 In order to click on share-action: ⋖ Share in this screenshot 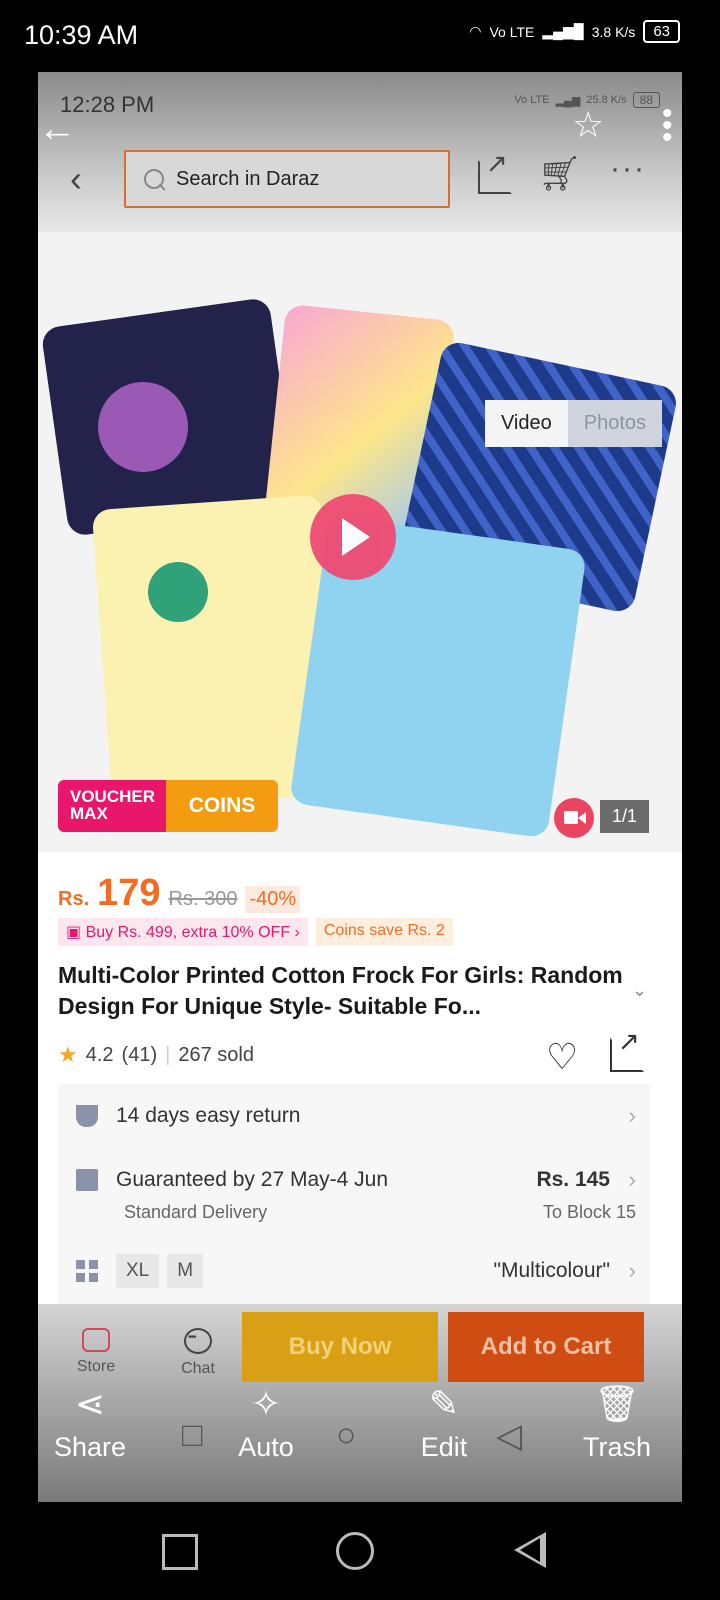, I will do `click(90, 1423)`.